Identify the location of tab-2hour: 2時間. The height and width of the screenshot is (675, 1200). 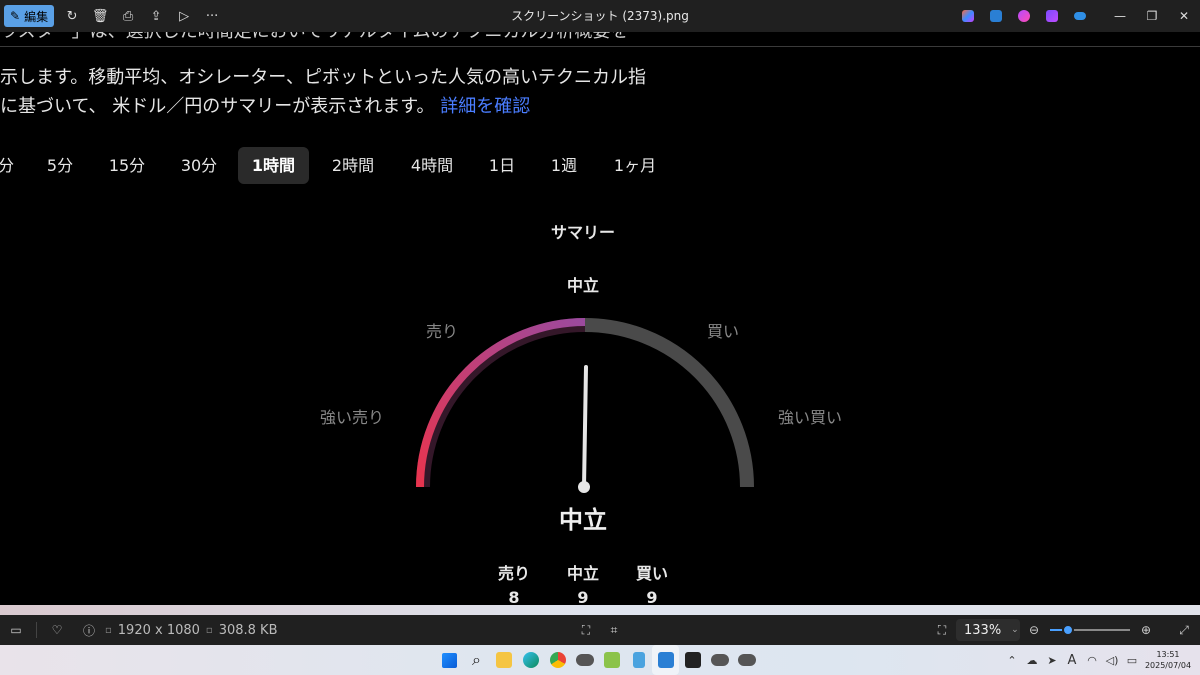
(353, 165).